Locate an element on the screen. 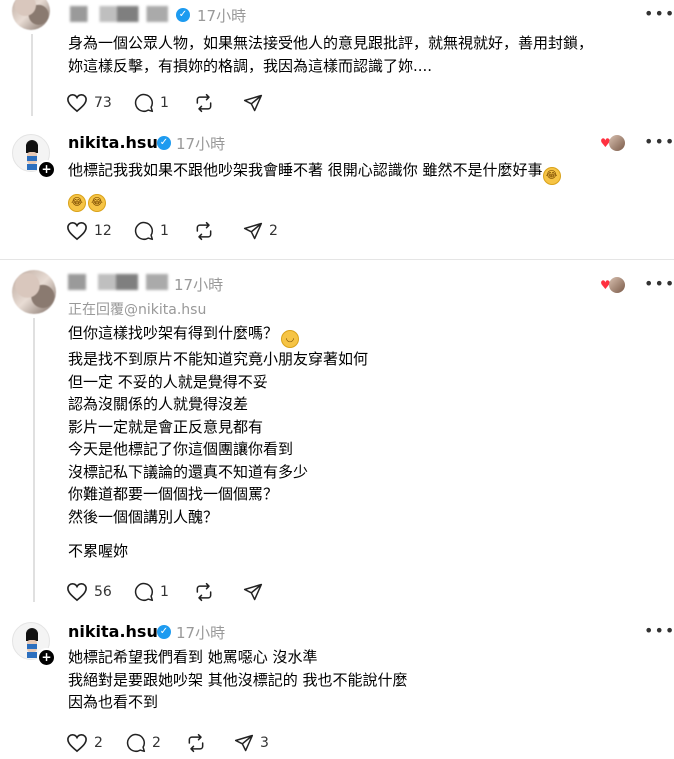  like-count: 2 is located at coordinates (98, 743).